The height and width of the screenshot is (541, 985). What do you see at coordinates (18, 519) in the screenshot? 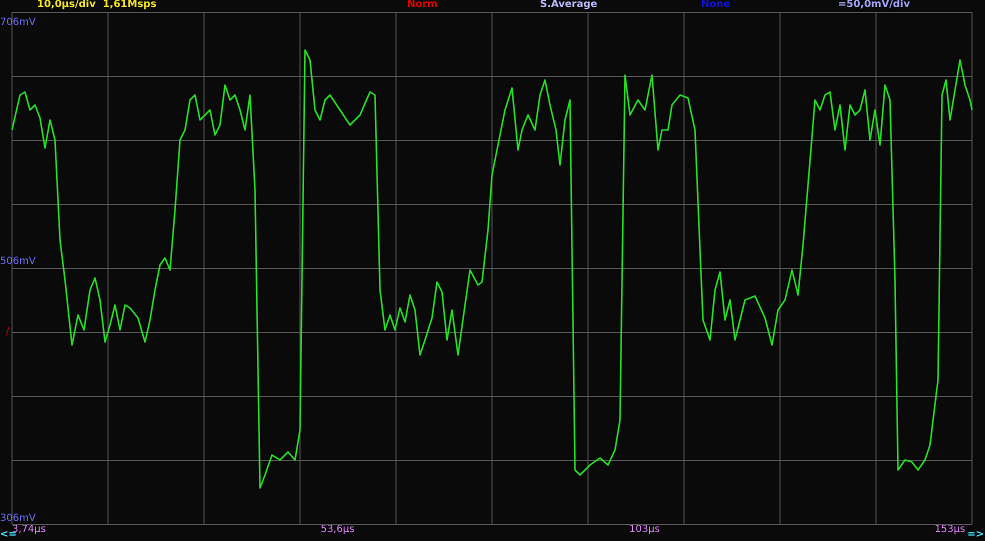
I see `voltage-label: 306mV` at bounding box center [18, 519].